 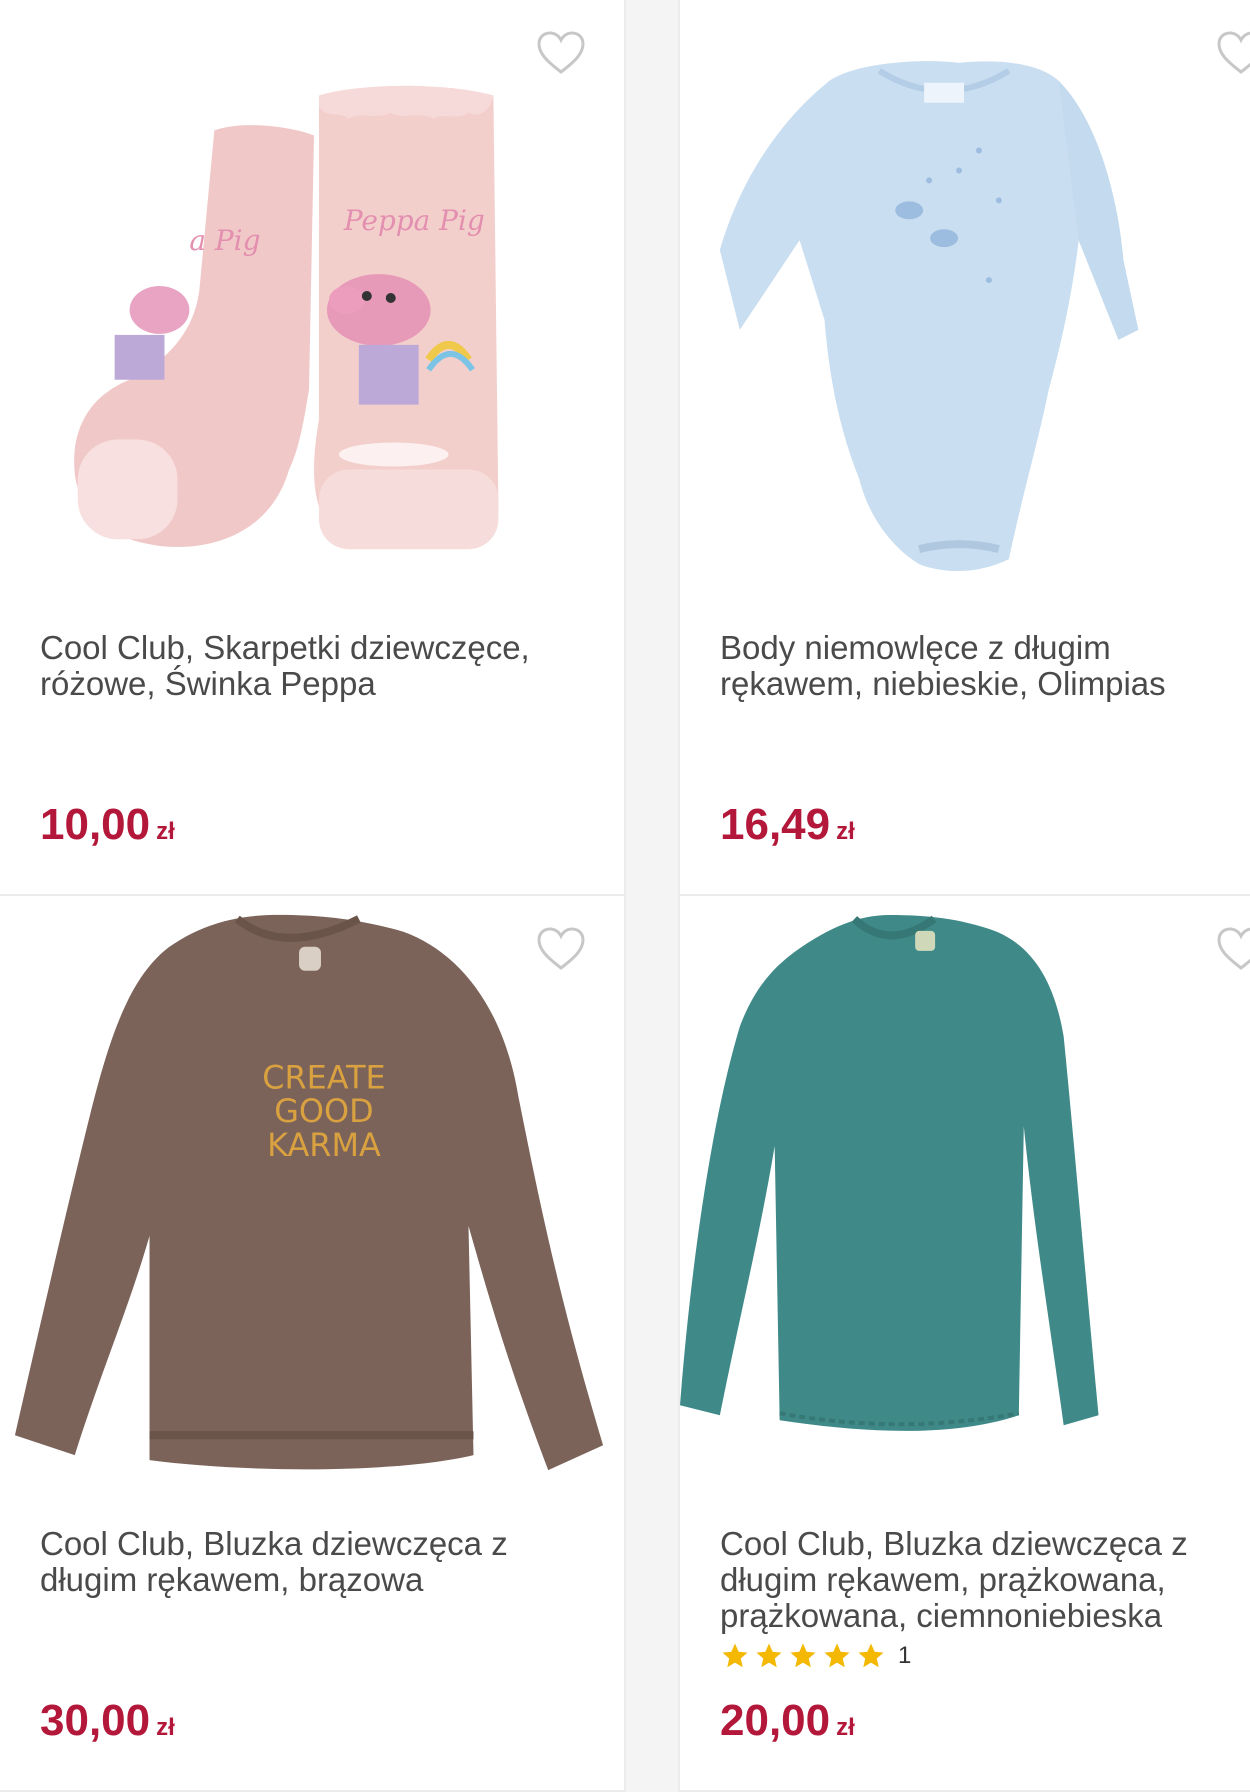 What do you see at coordinates (905, 1655) in the screenshot?
I see `rating-count: 1` at bounding box center [905, 1655].